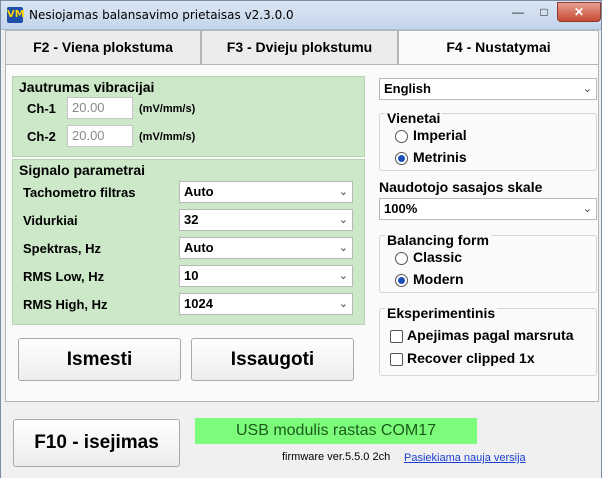  What do you see at coordinates (79, 192) in the screenshot?
I see `tacho-filter-label: Tachometro filtras` at bounding box center [79, 192].